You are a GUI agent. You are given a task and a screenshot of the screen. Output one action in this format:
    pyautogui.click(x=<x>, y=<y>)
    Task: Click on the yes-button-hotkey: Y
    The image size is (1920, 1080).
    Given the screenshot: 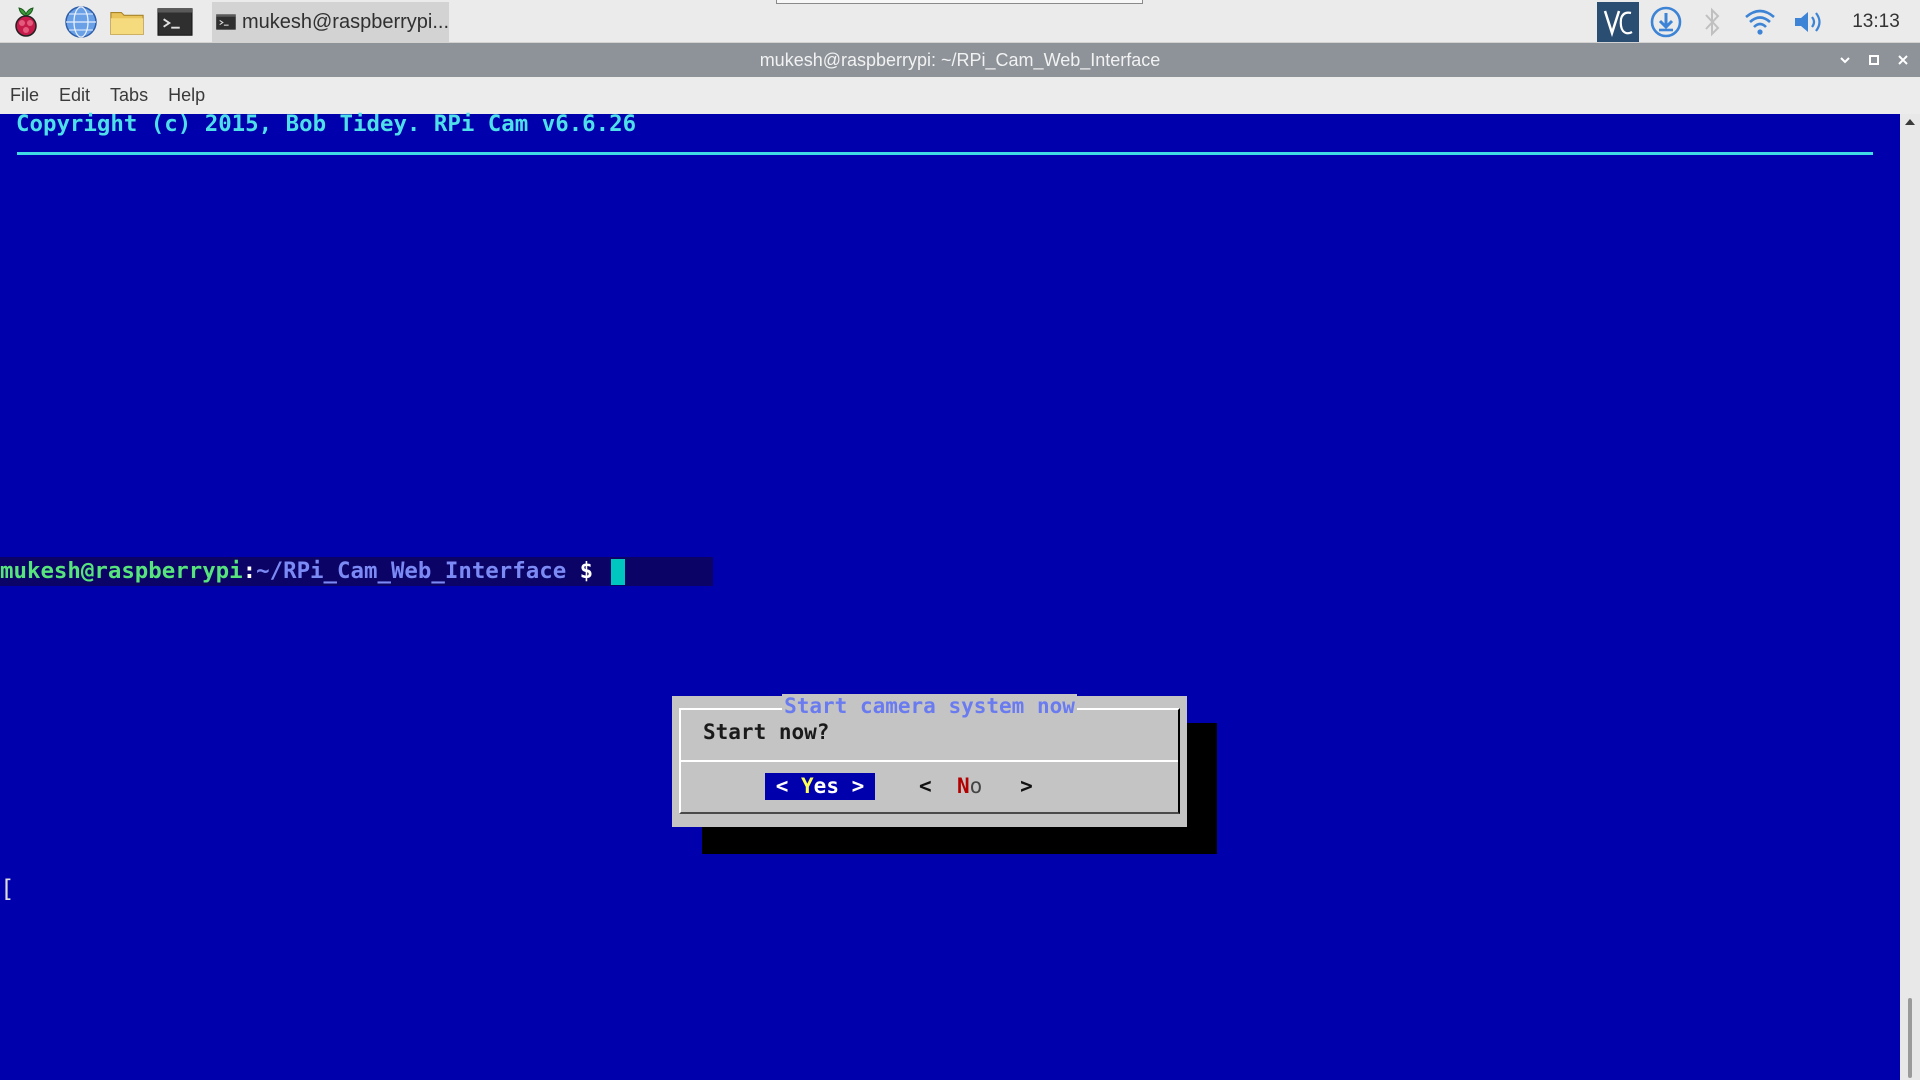 What is the action you would take?
    pyautogui.click(x=807, y=786)
    